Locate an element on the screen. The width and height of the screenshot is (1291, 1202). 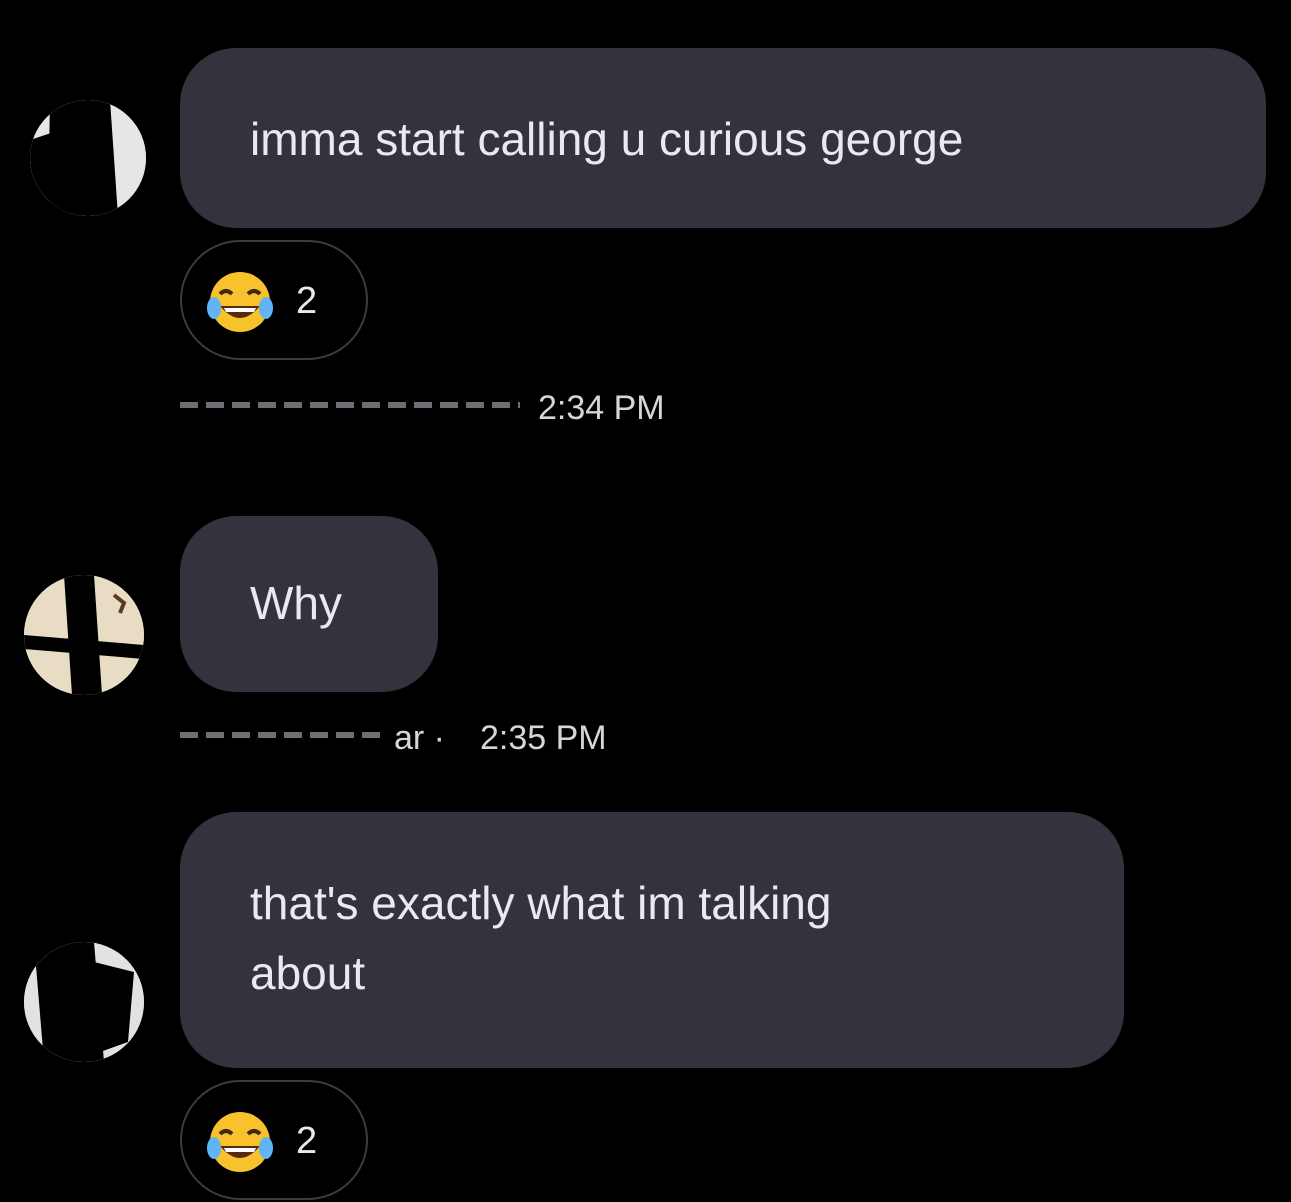
message-timestamp: 2:35 PM is located at coordinates (543, 738).